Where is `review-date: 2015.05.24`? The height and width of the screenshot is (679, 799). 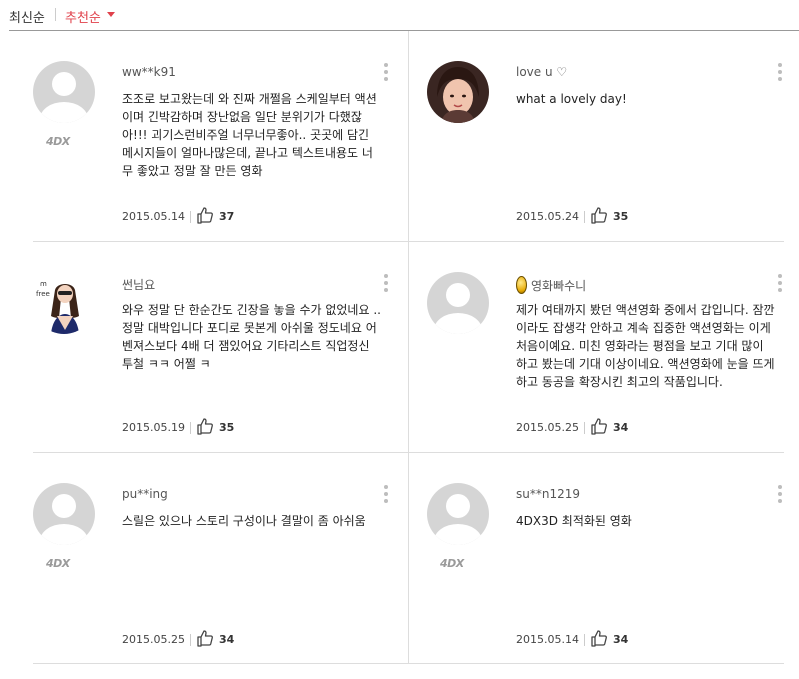
review-date: 2015.05.24 is located at coordinates (547, 216).